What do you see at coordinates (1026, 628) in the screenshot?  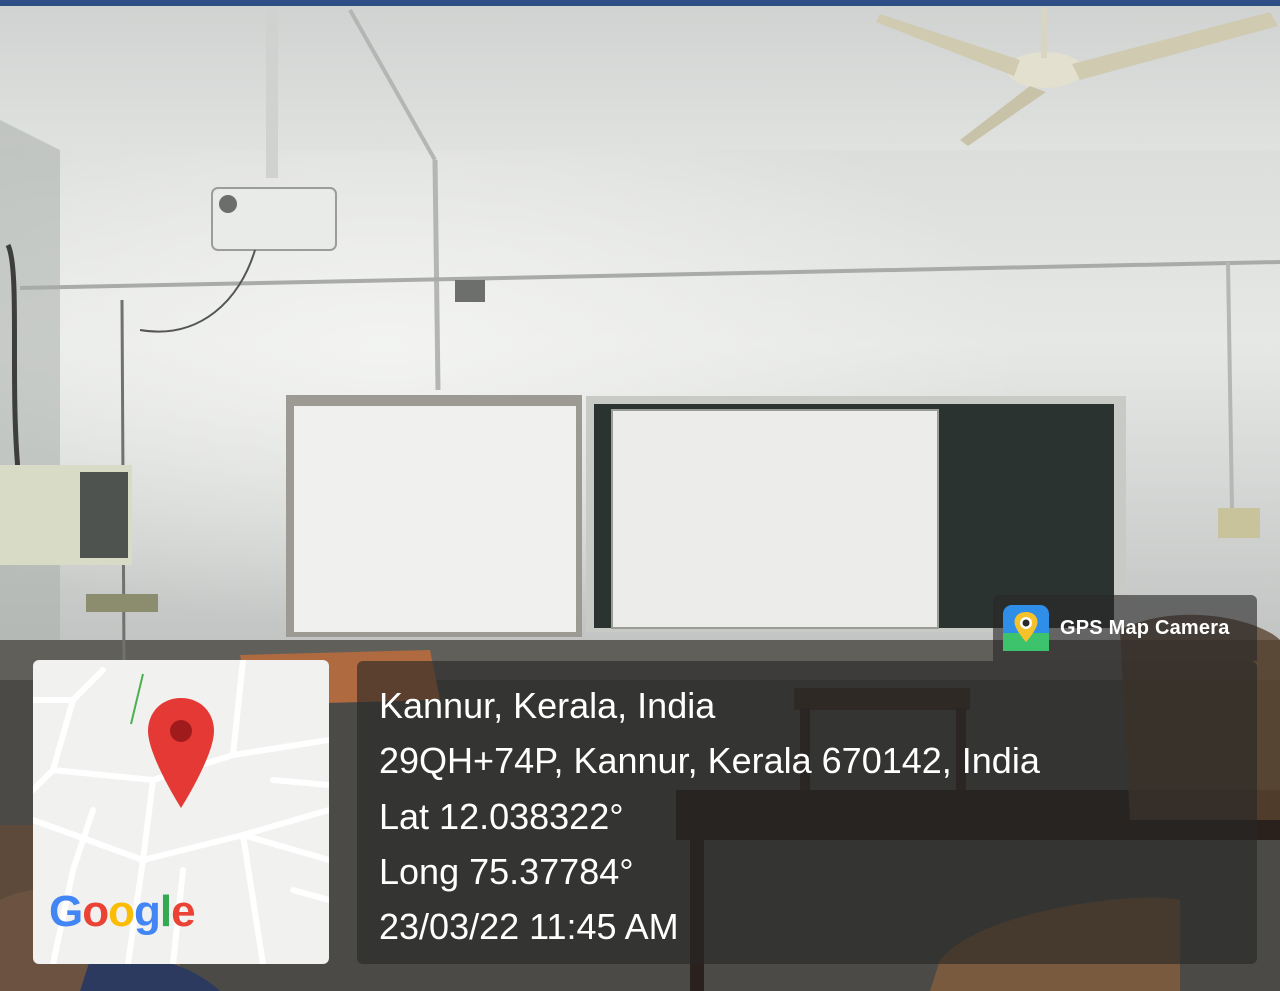 I see `gps-map-camera-app-icon` at bounding box center [1026, 628].